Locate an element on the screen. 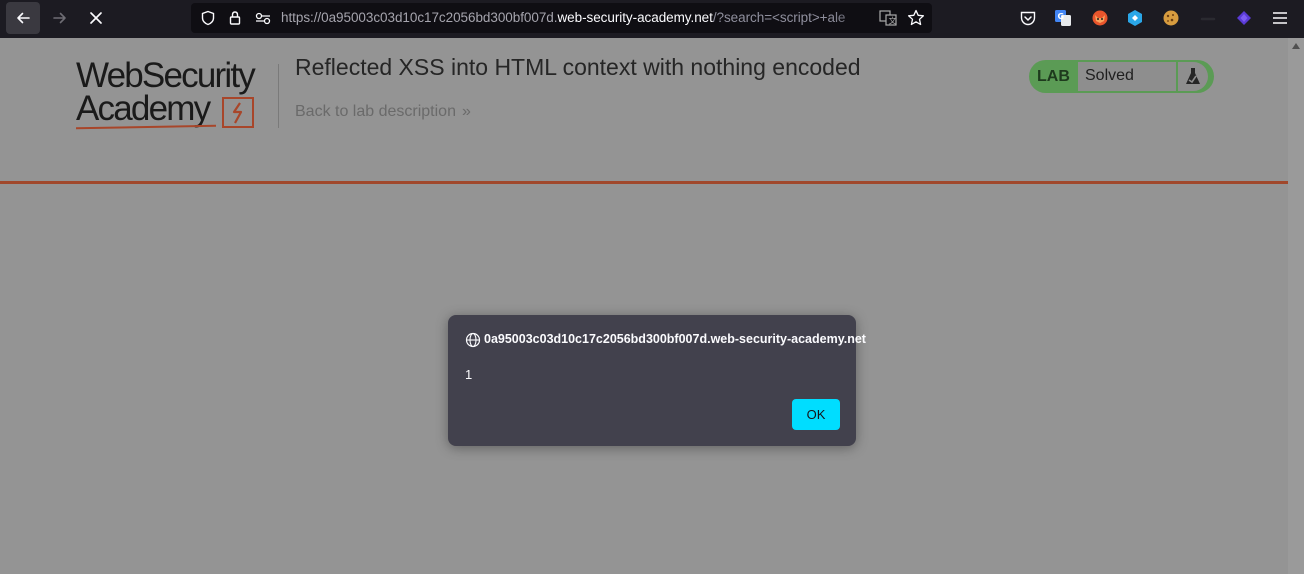 This screenshot has height=574, width=1304. scrollbar is located at coordinates (1296, 306).